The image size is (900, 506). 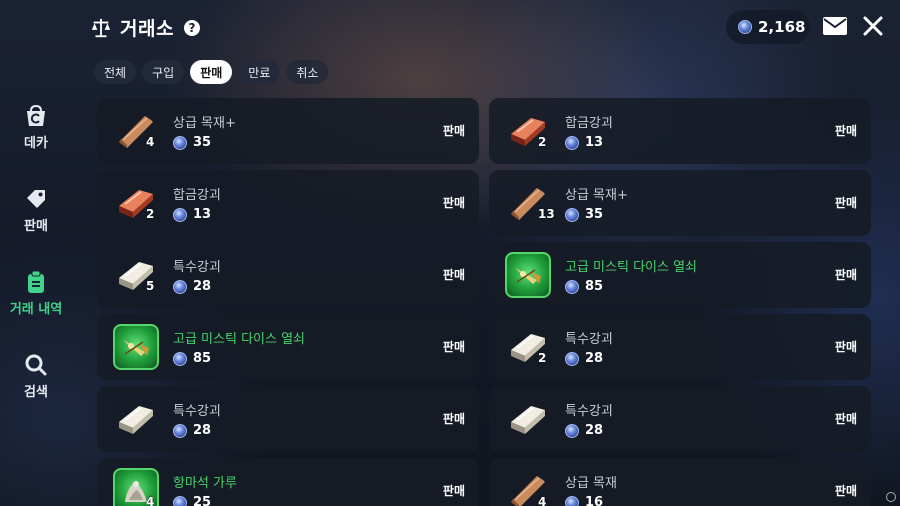 What do you see at coordinates (594, 142) in the screenshot?
I see `item-price-value: 13` at bounding box center [594, 142].